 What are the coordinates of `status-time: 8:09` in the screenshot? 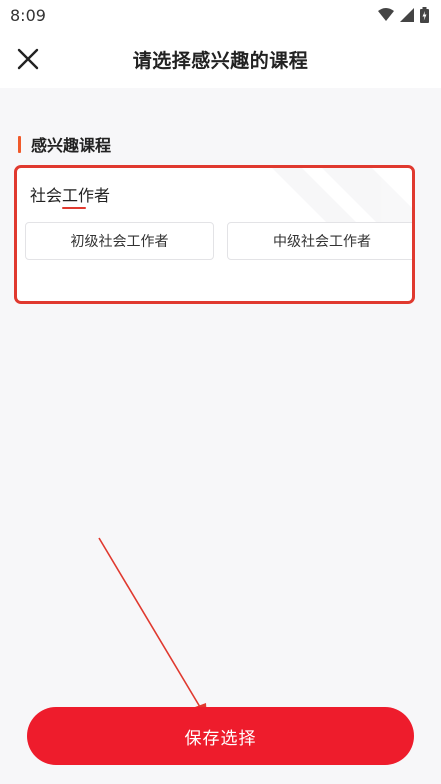 It's located at (28, 15).